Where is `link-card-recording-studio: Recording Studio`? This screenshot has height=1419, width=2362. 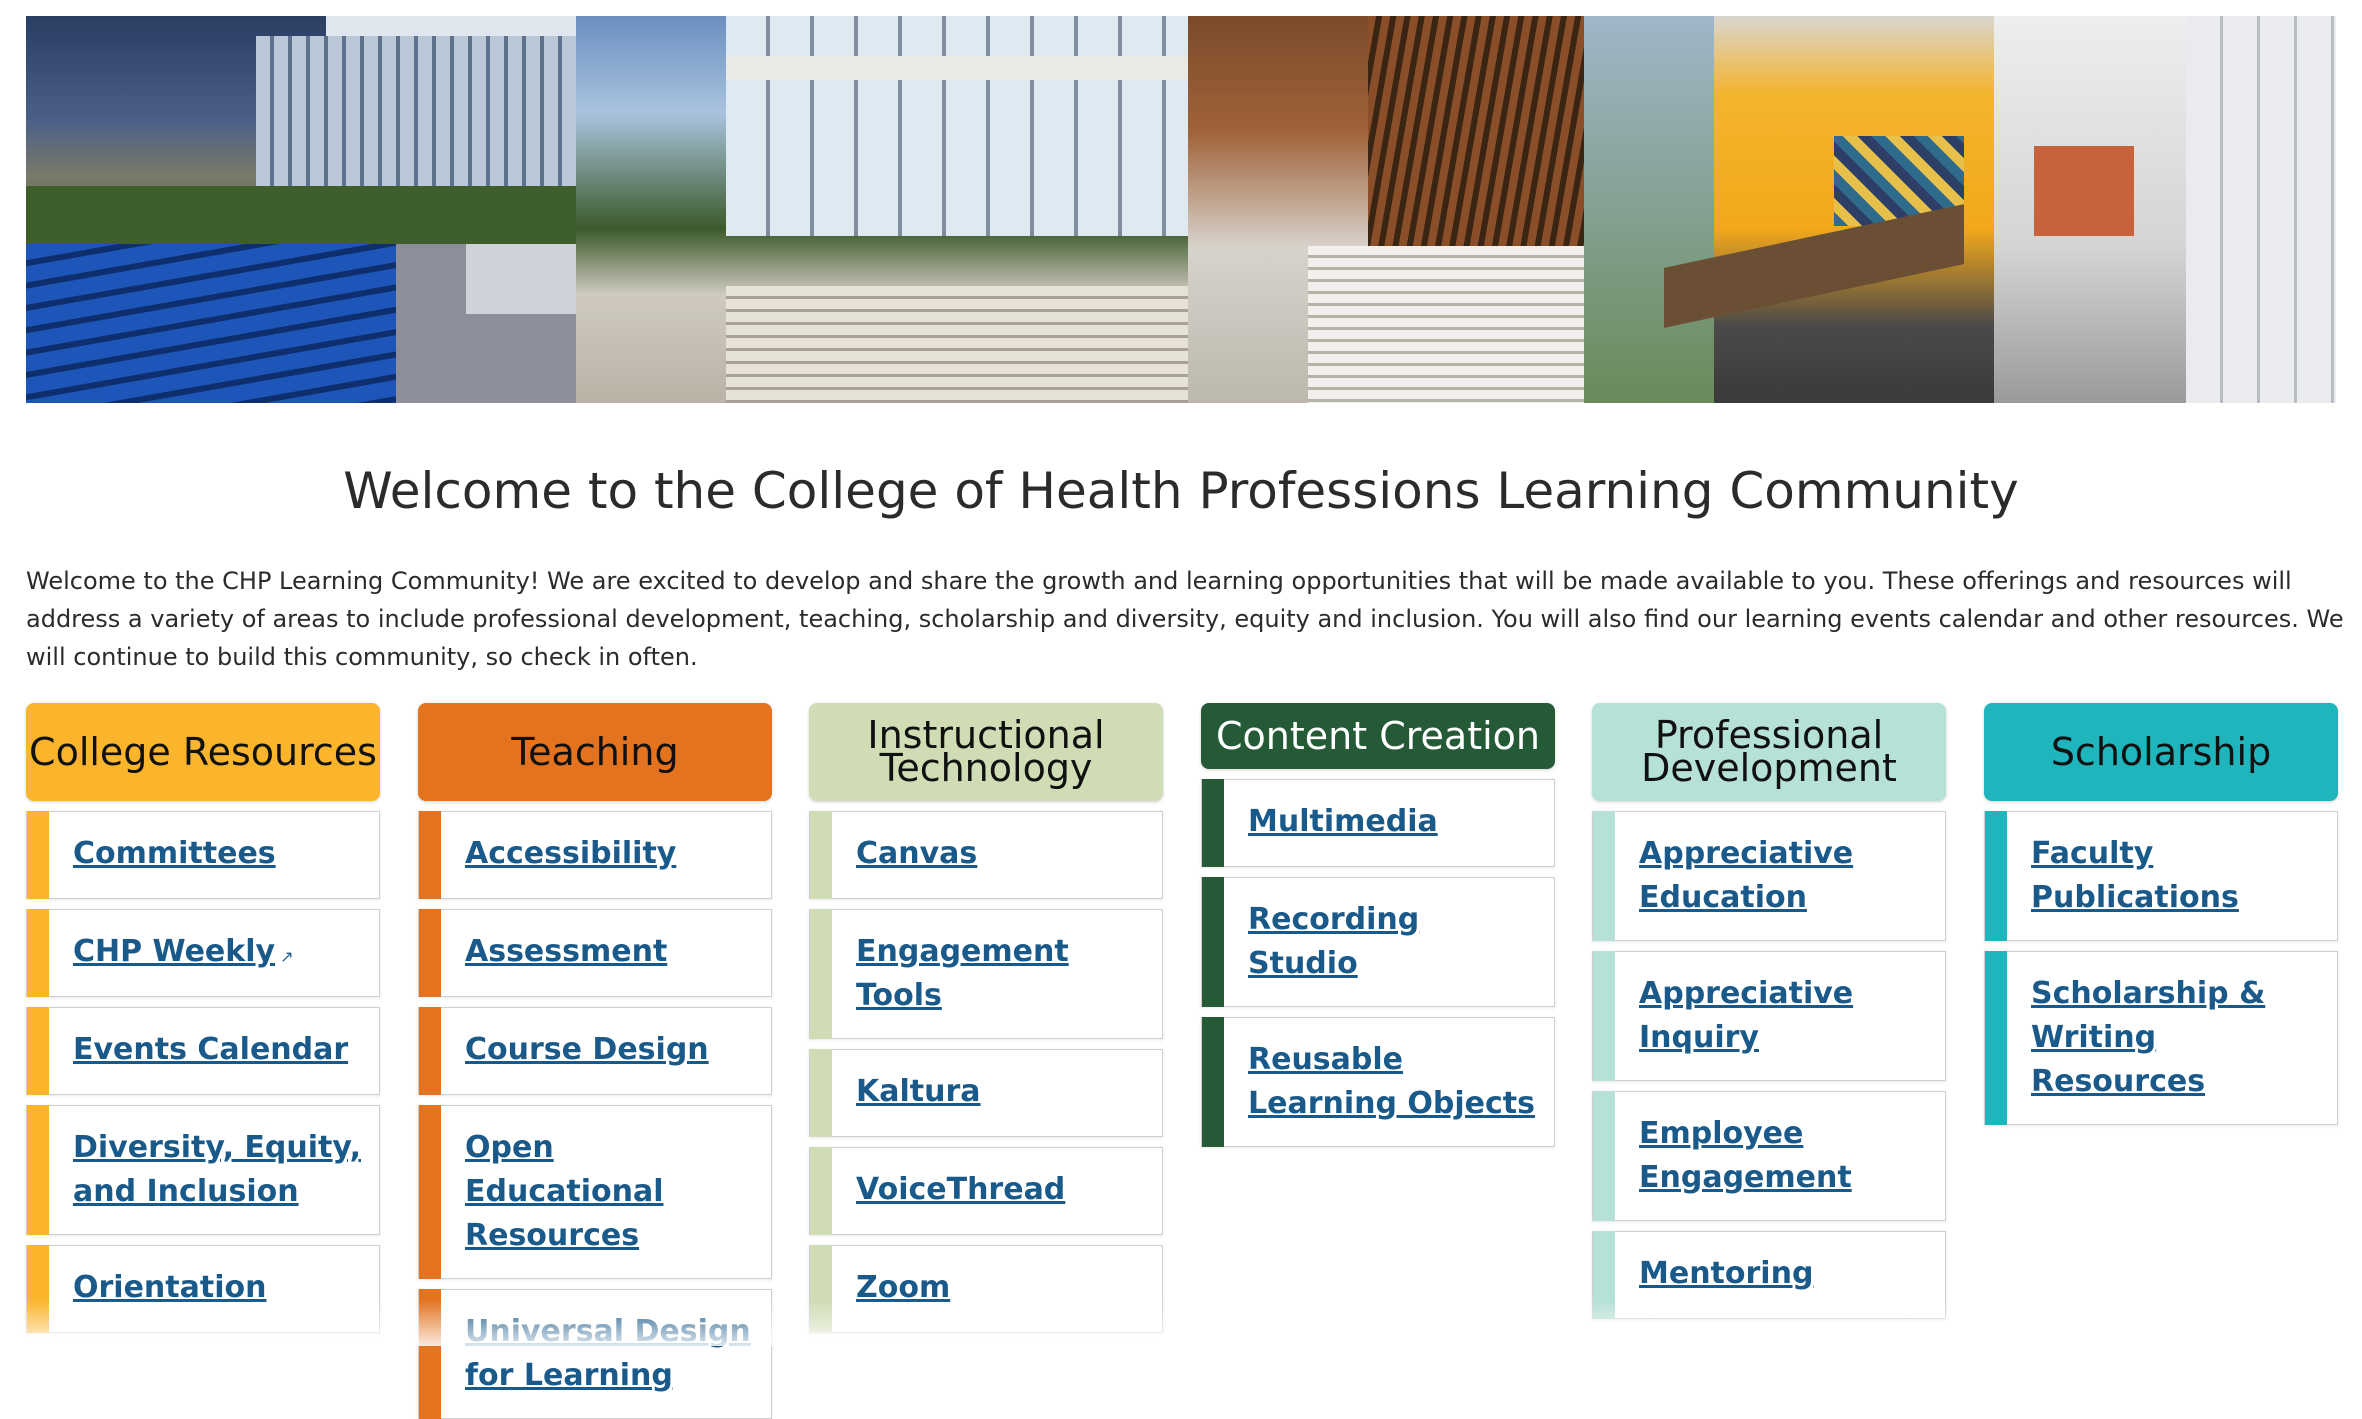 link-card-recording-studio: Recording Studio is located at coordinates (1378, 942).